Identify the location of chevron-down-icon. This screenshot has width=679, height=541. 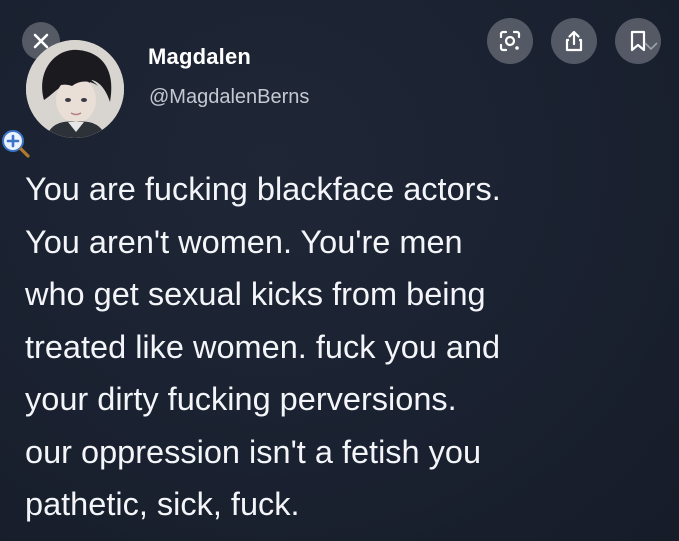
(651, 46).